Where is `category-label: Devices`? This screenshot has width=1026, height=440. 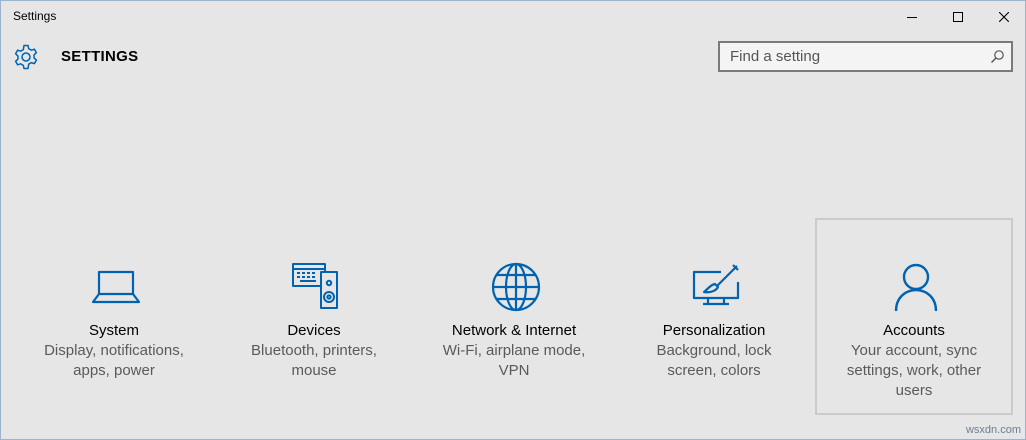
category-label: Devices is located at coordinates (314, 330).